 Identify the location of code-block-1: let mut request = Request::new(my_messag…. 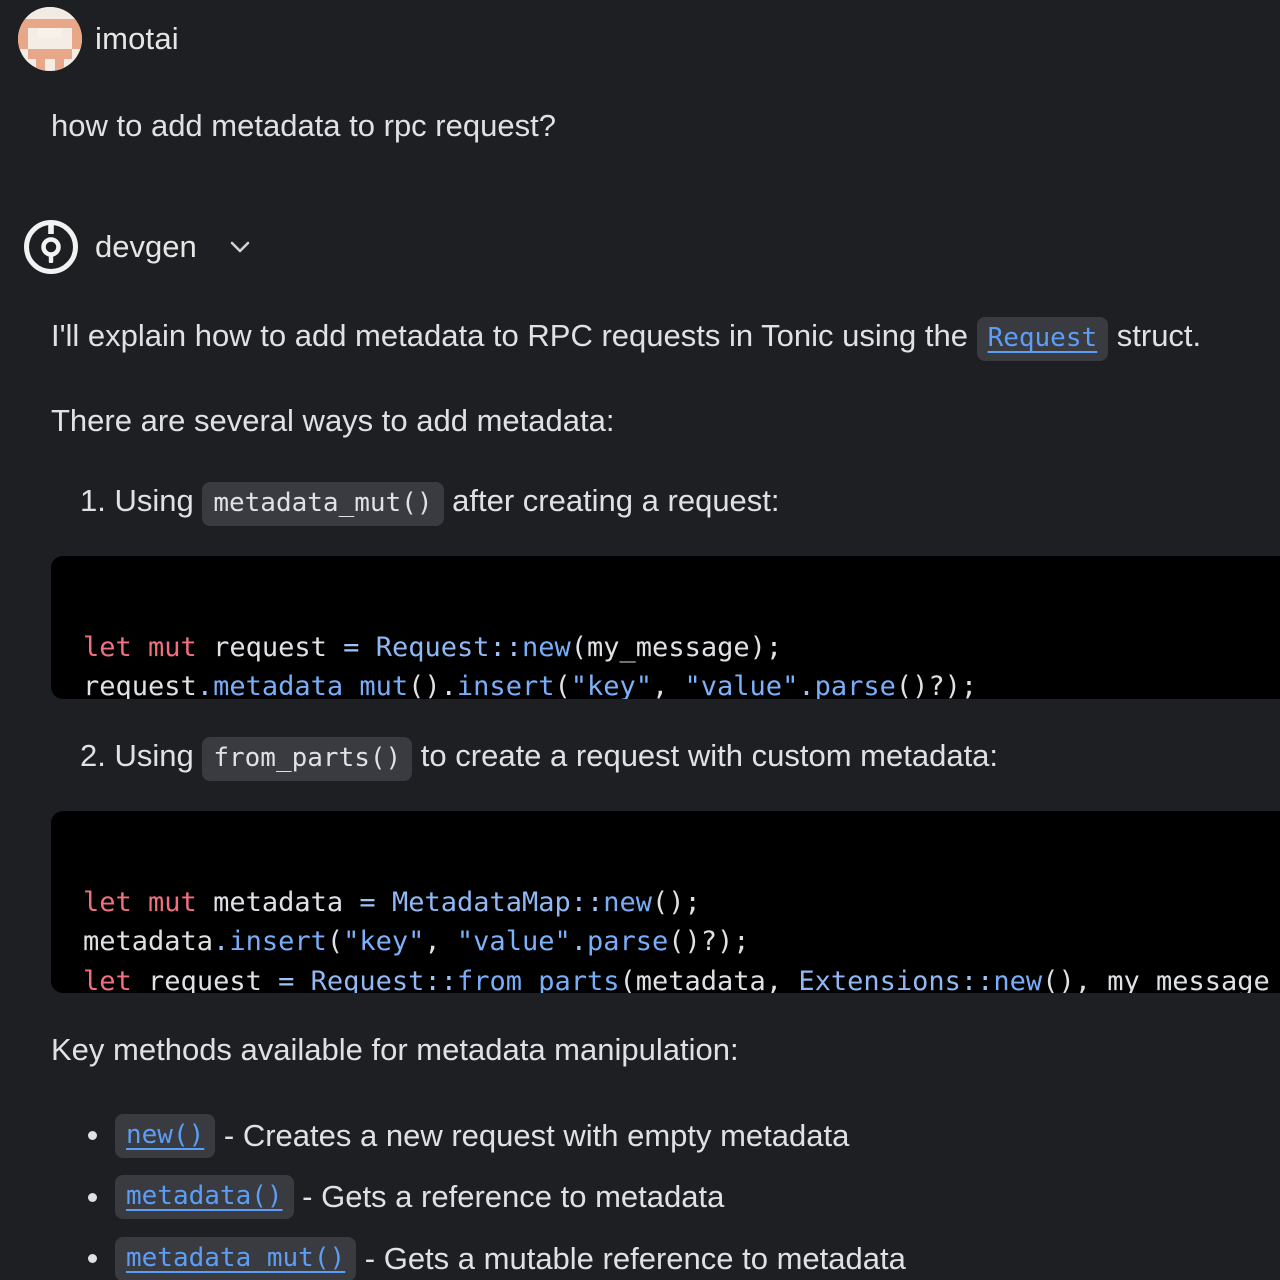
(665, 627).